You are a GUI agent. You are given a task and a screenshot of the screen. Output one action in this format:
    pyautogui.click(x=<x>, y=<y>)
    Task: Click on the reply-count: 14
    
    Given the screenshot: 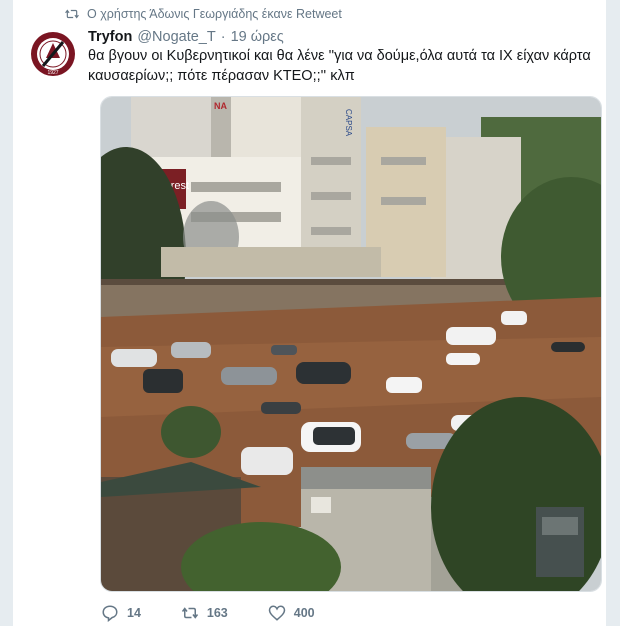 What is the action you would take?
    pyautogui.click(x=134, y=613)
    